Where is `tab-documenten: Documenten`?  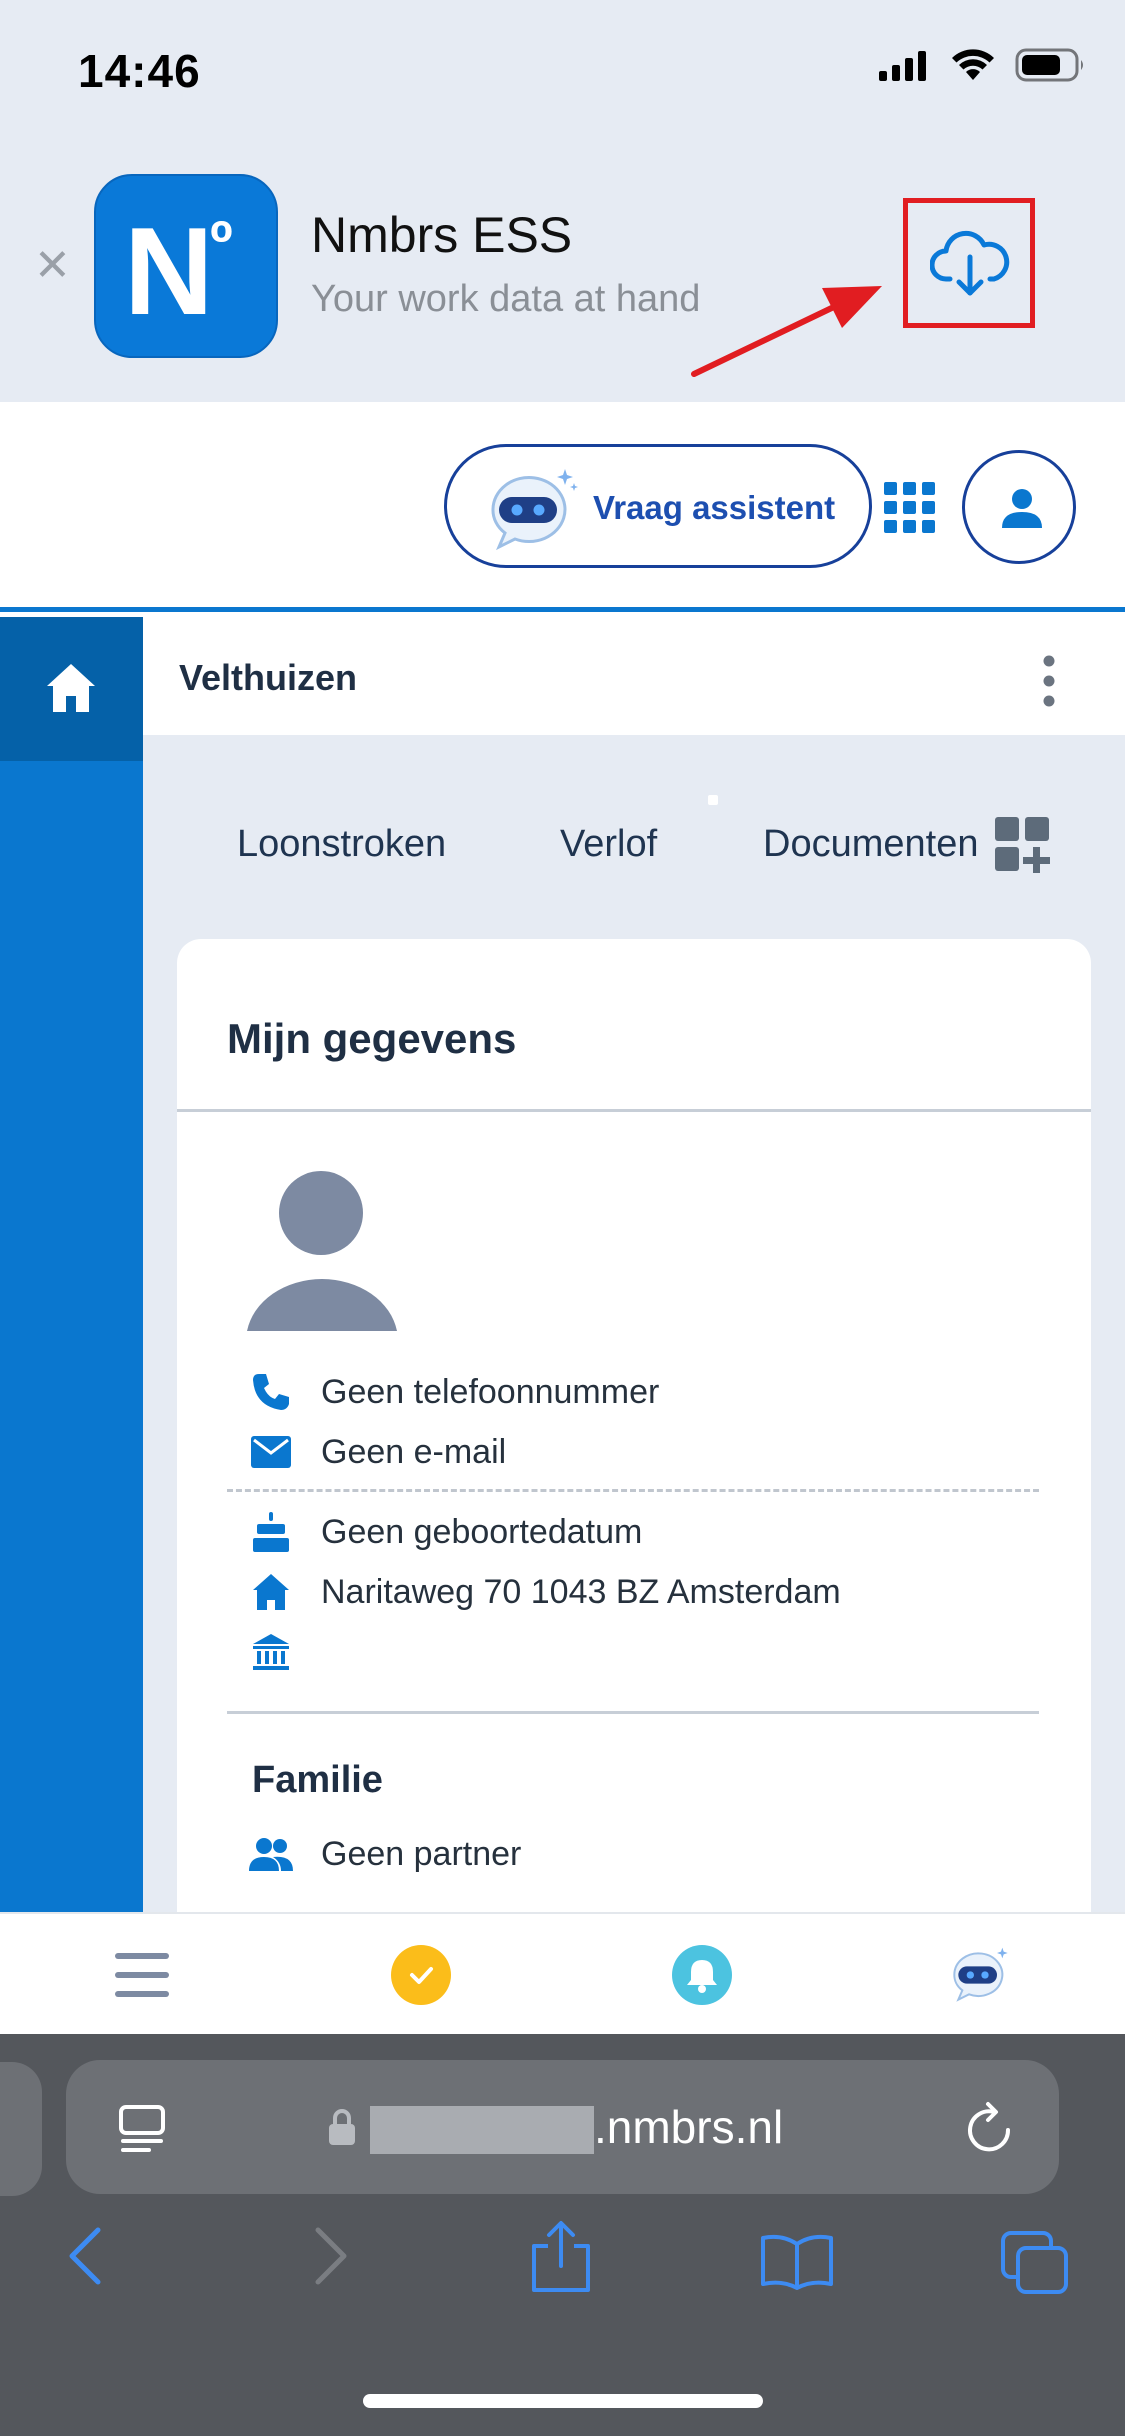 tab-documenten: Documenten is located at coordinates (870, 844).